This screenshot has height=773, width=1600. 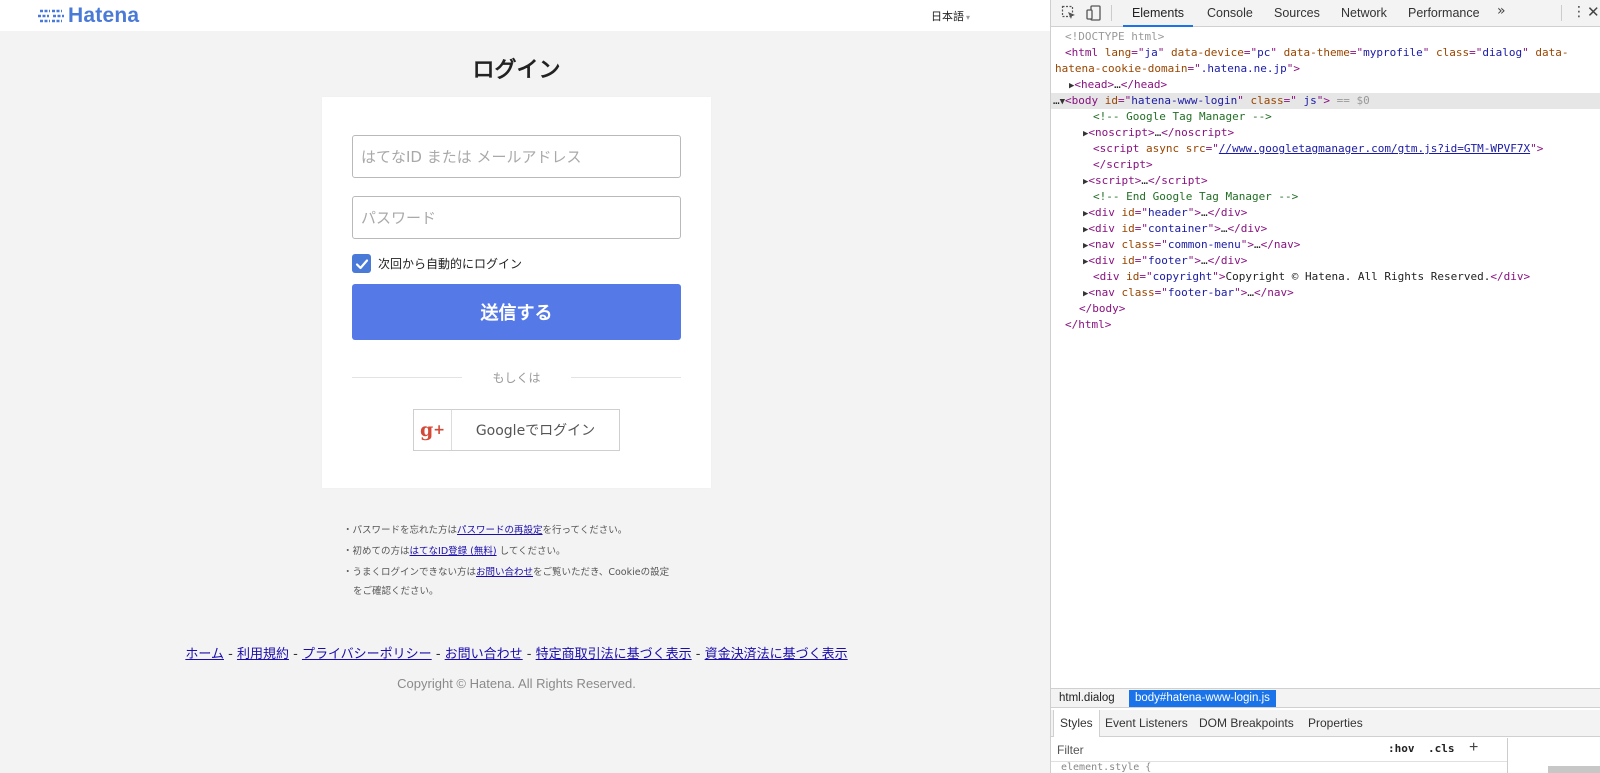 What do you see at coordinates (1325, 37) in the screenshot?
I see `dom-node: <!DOCTYPE html>` at bounding box center [1325, 37].